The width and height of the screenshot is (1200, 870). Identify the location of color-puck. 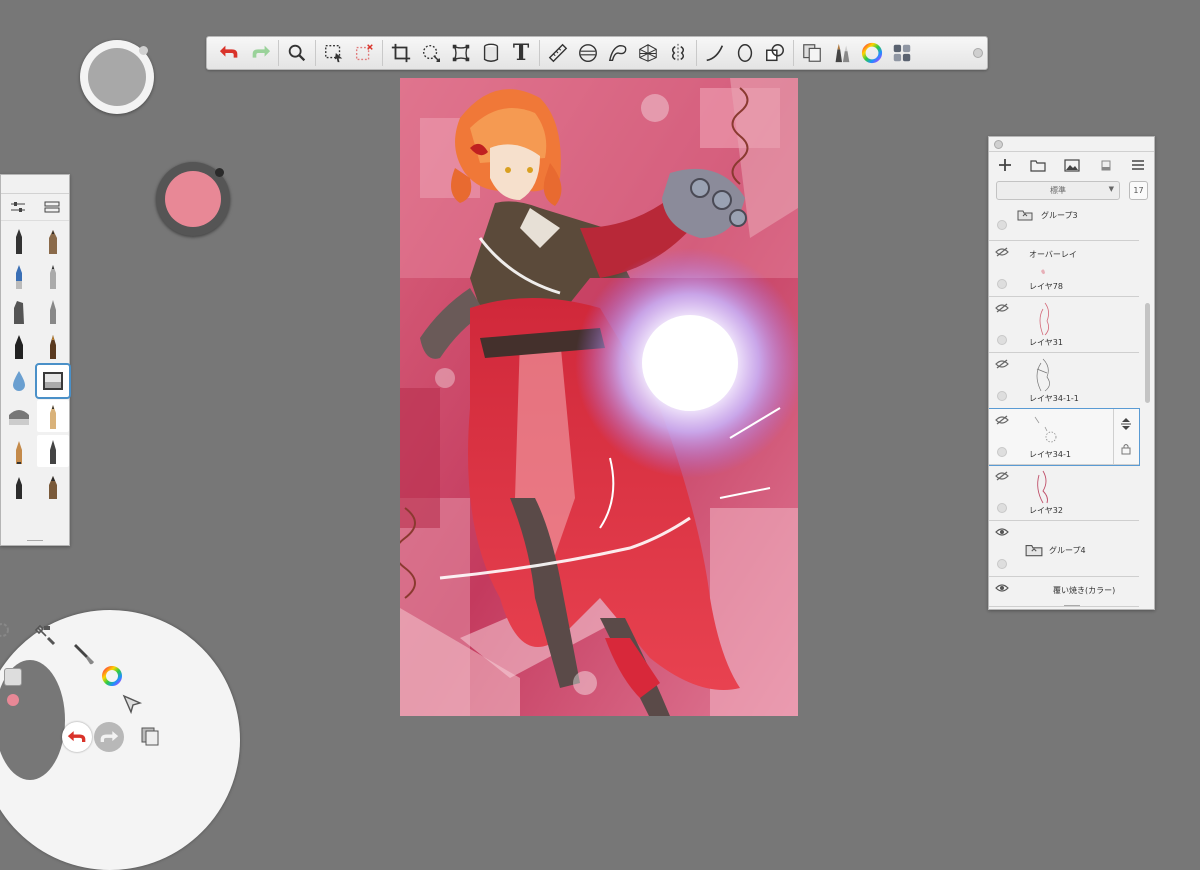
(193, 199).